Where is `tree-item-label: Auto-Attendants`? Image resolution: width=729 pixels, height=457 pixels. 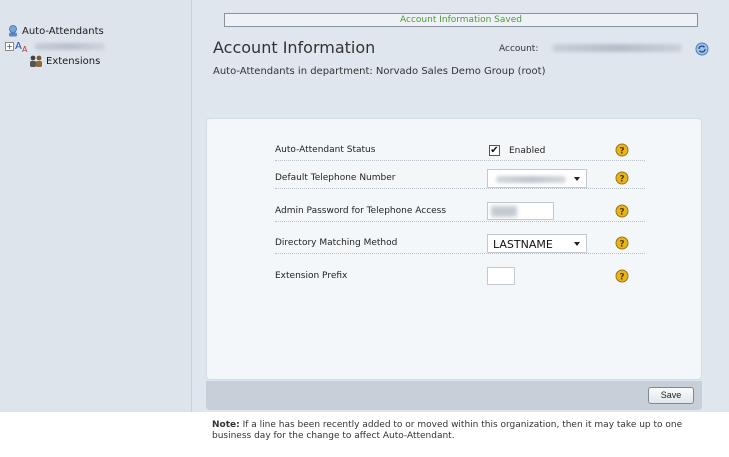 tree-item-label: Auto-Attendants is located at coordinates (63, 31).